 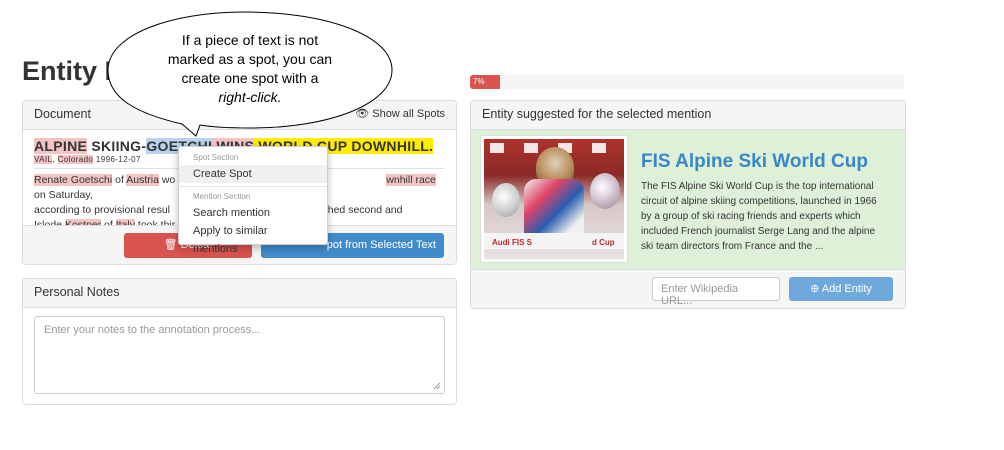 What do you see at coordinates (554, 199) in the screenshot?
I see `entity-image: Audi FIS S d Cup` at bounding box center [554, 199].